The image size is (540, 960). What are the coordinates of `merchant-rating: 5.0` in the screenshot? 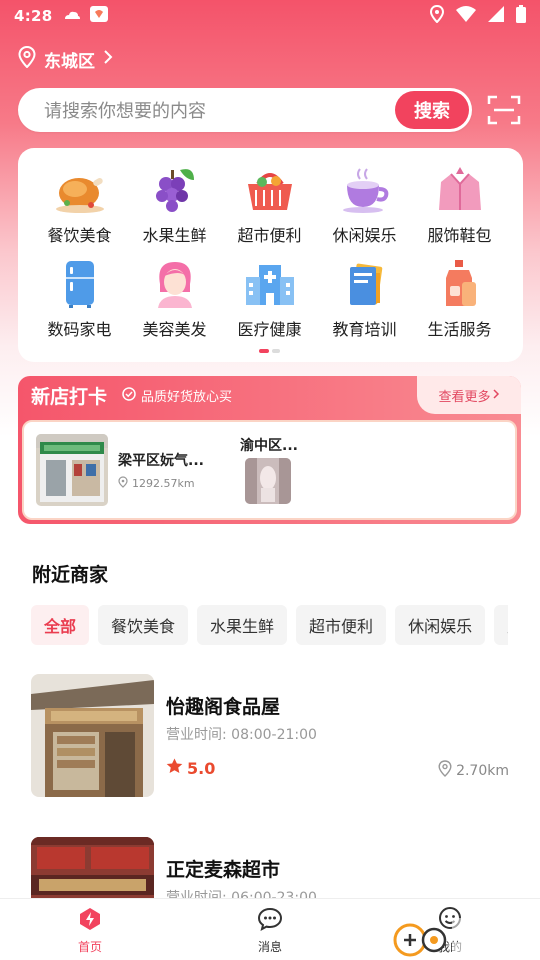 It's located at (190, 768).